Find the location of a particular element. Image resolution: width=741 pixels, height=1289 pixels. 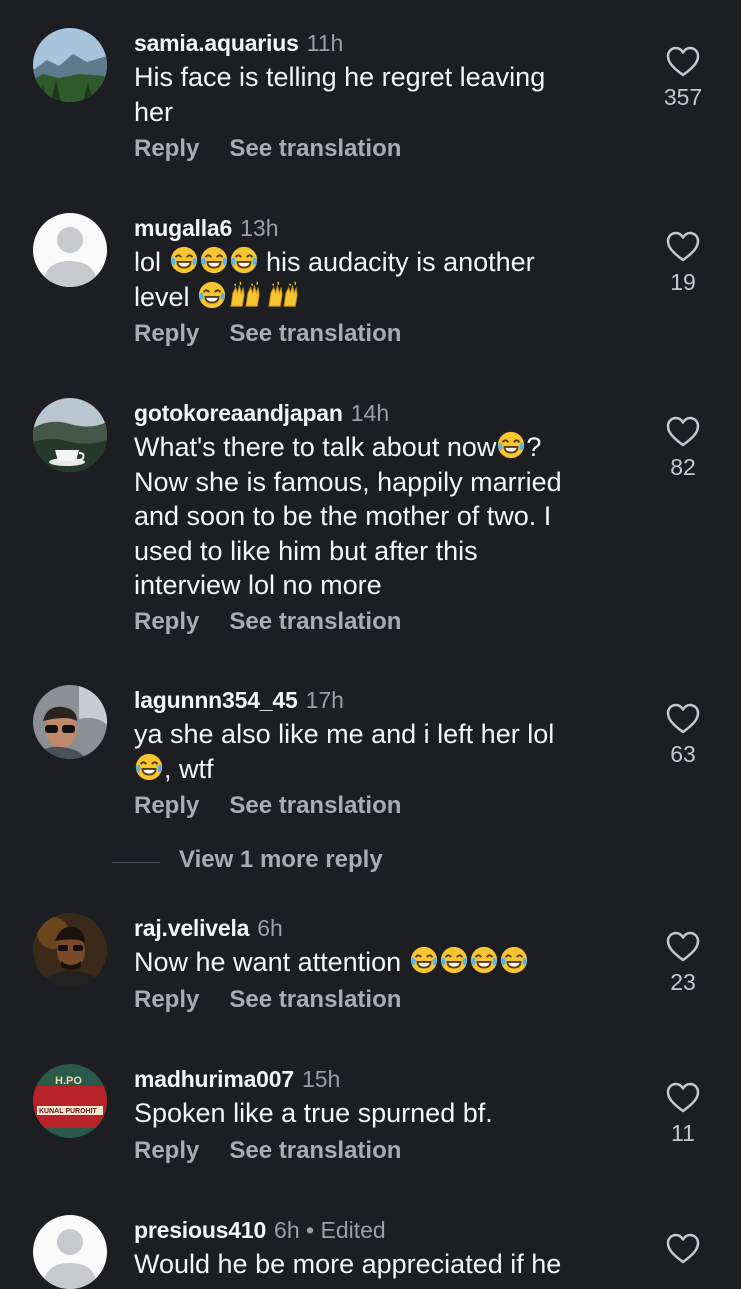

like-button: 63 is located at coordinates (683, 735).